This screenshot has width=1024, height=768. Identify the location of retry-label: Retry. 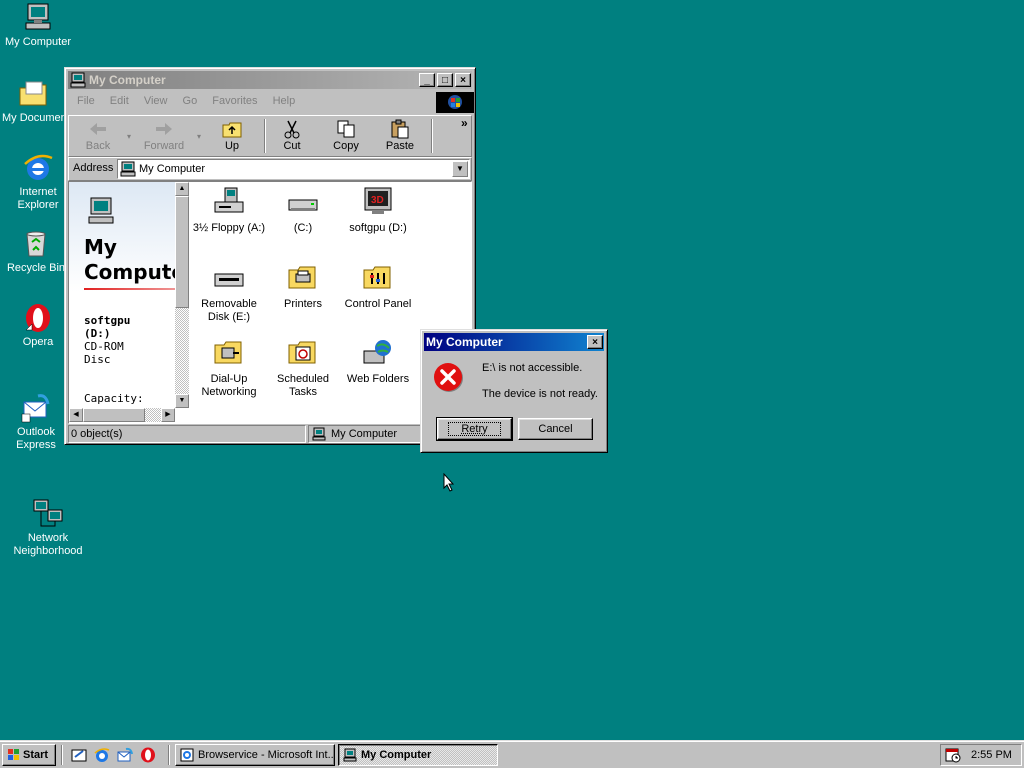
(474, 429).